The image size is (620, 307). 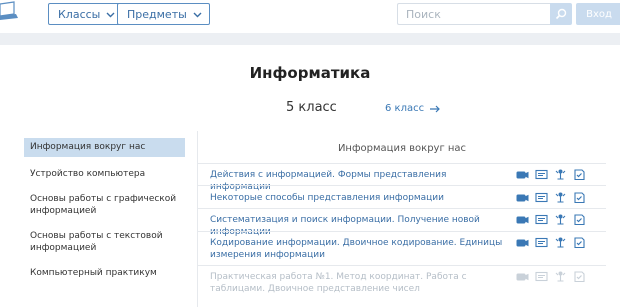 What do you see at coordinates (598, 14) in the screenshot?
I see `login-button: Вход` at bounding box center [598, 14].